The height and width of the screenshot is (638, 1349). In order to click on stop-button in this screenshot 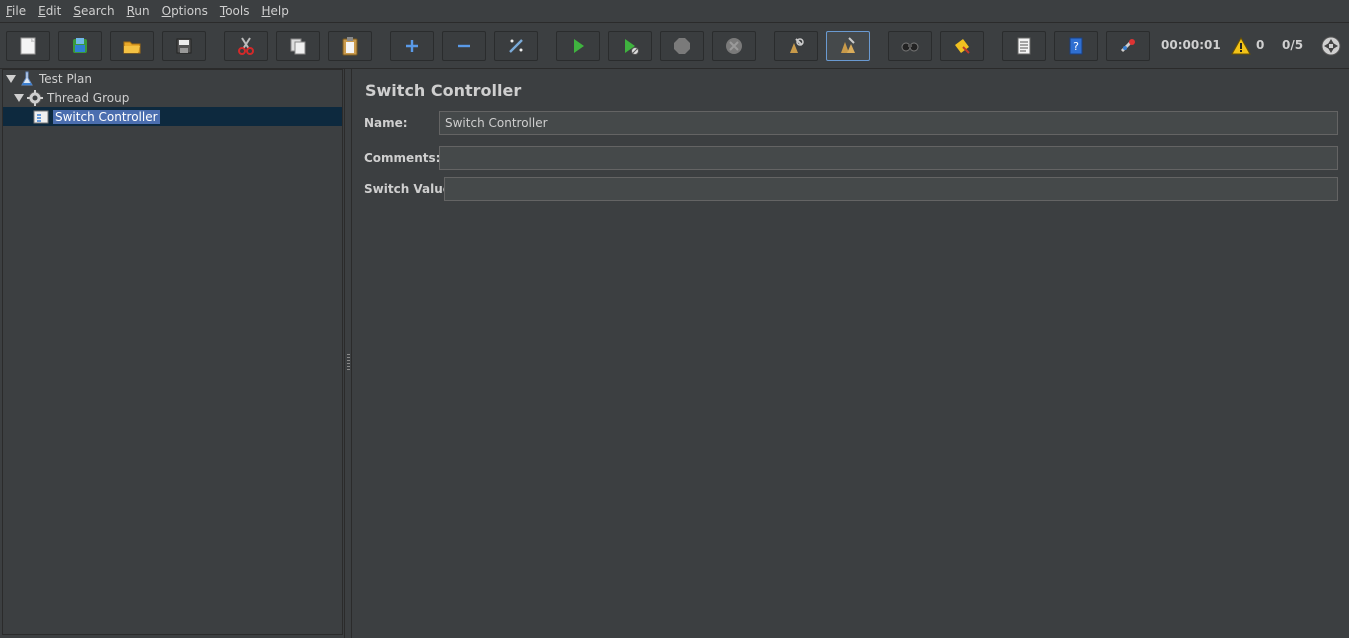, I will do `click(682, 46)`.